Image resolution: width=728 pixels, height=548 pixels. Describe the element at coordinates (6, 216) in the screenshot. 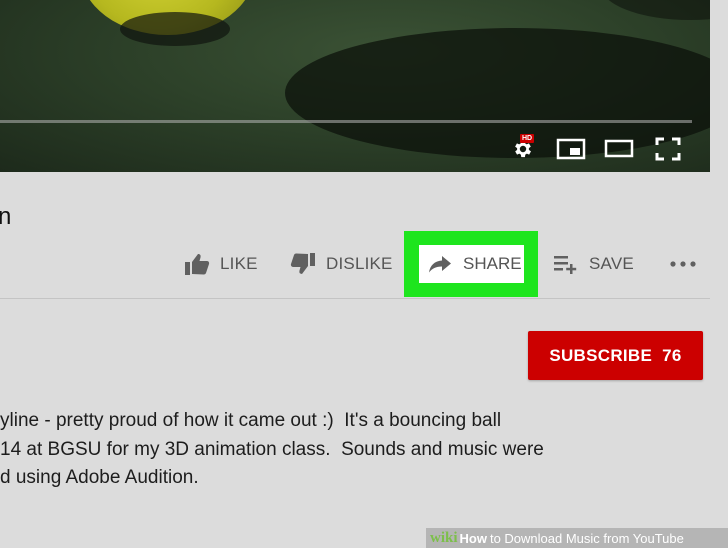

I see `video-title: n` at that location.